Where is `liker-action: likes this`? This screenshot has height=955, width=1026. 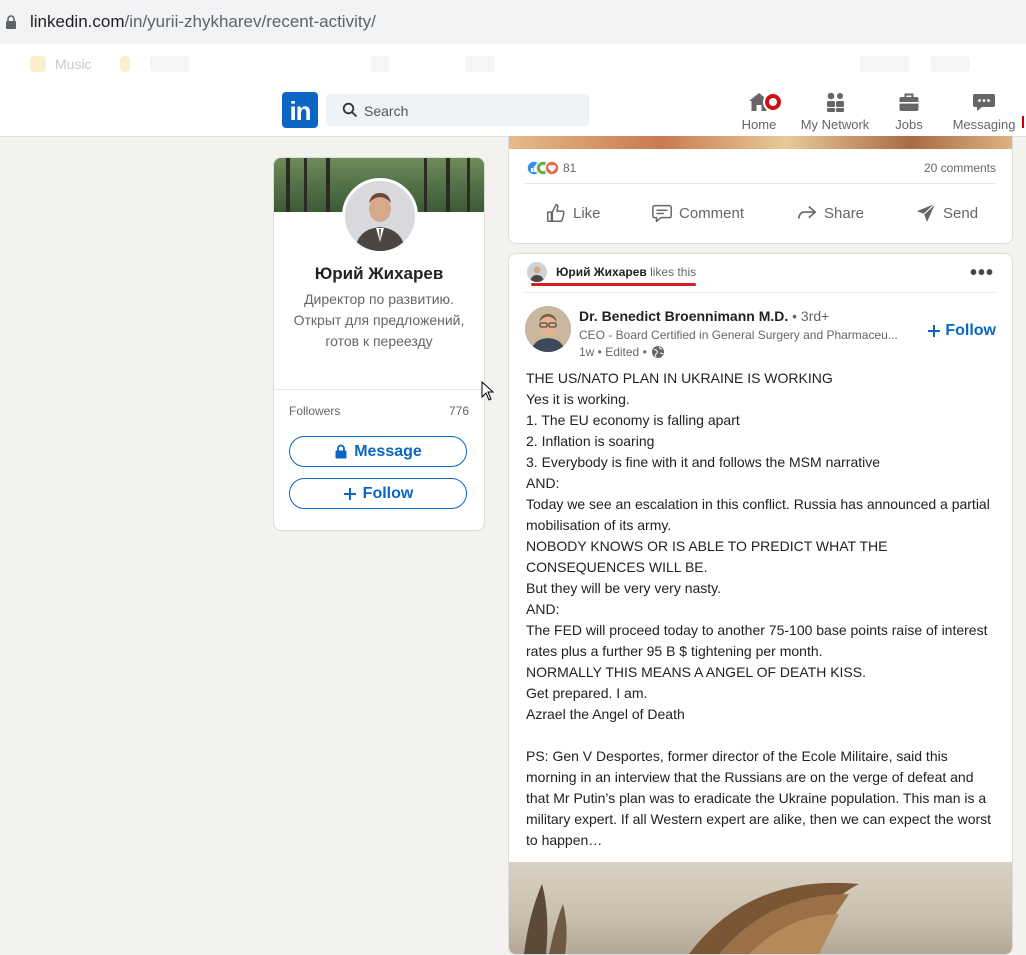 liker-action: likes this is located at coordinates (673, 272).